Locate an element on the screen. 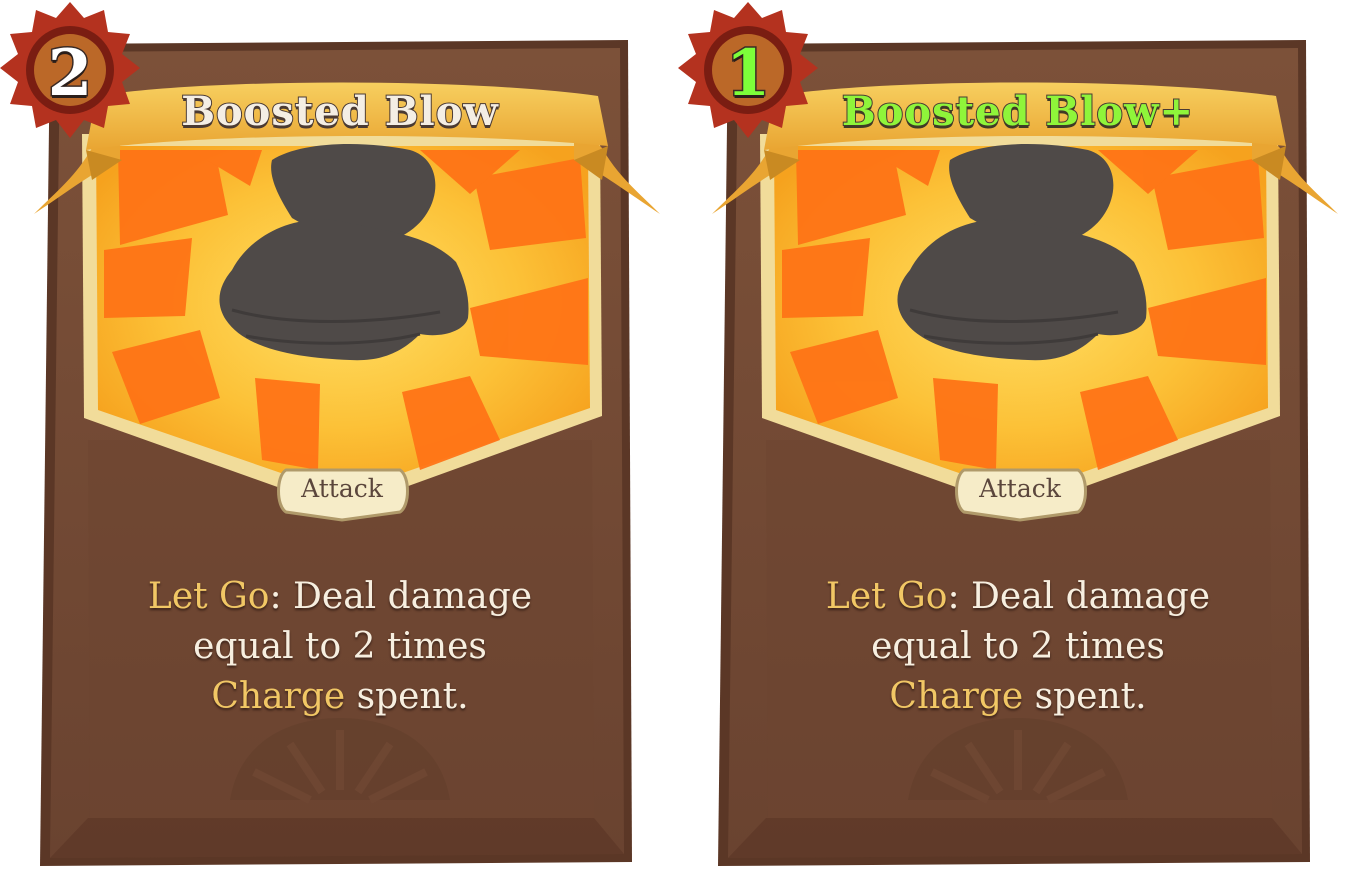  cost-value: 1 is located at coordinates (748, 74).